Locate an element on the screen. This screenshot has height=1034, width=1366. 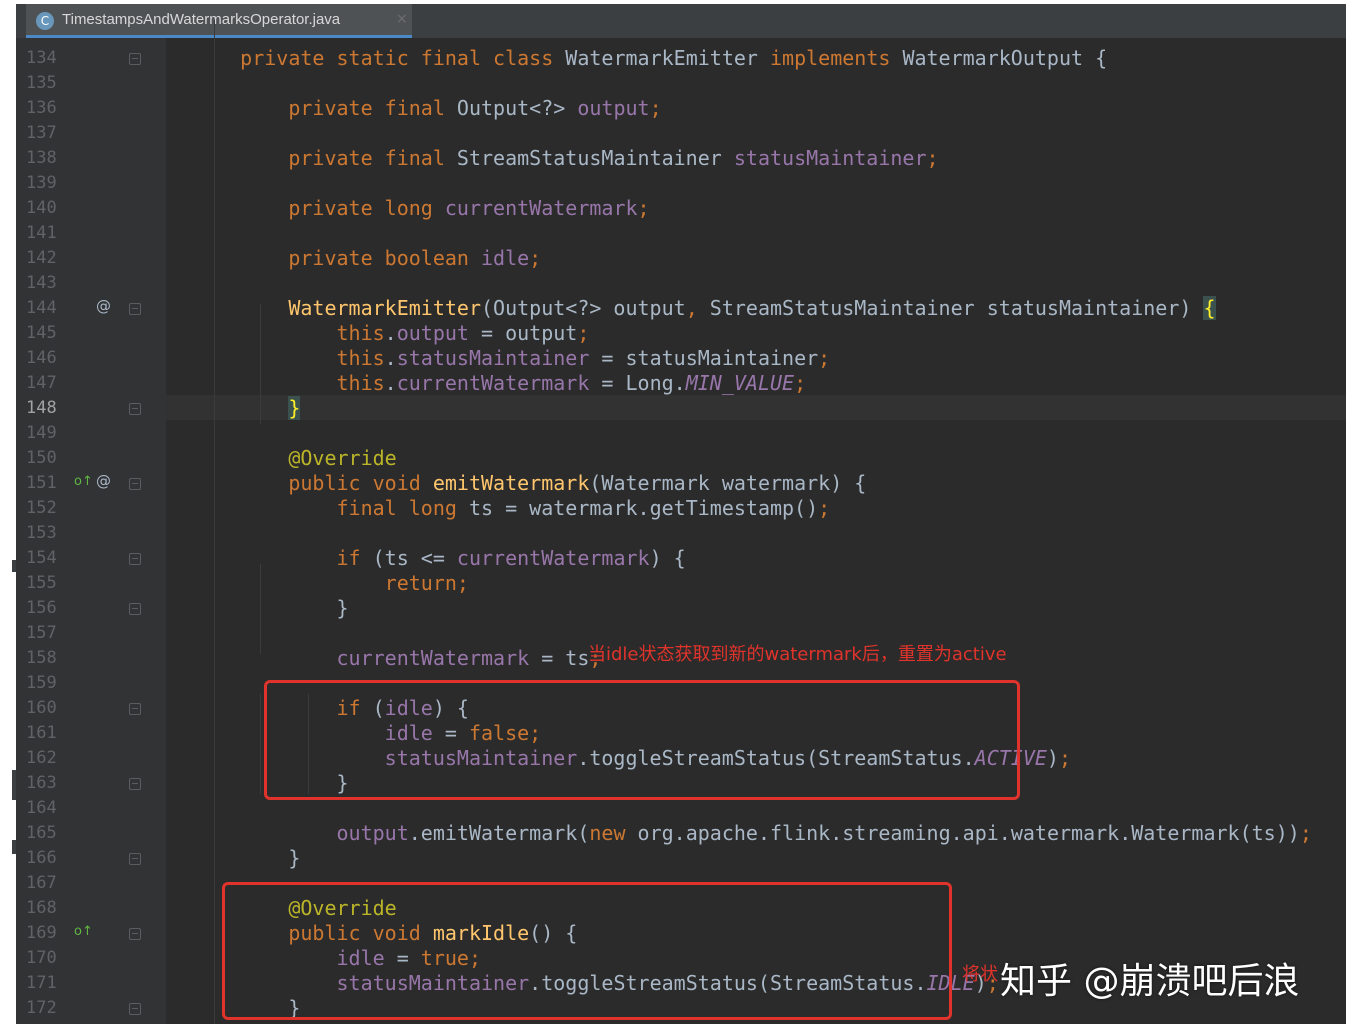
close-icon: × is located at coordinates (402, 19).